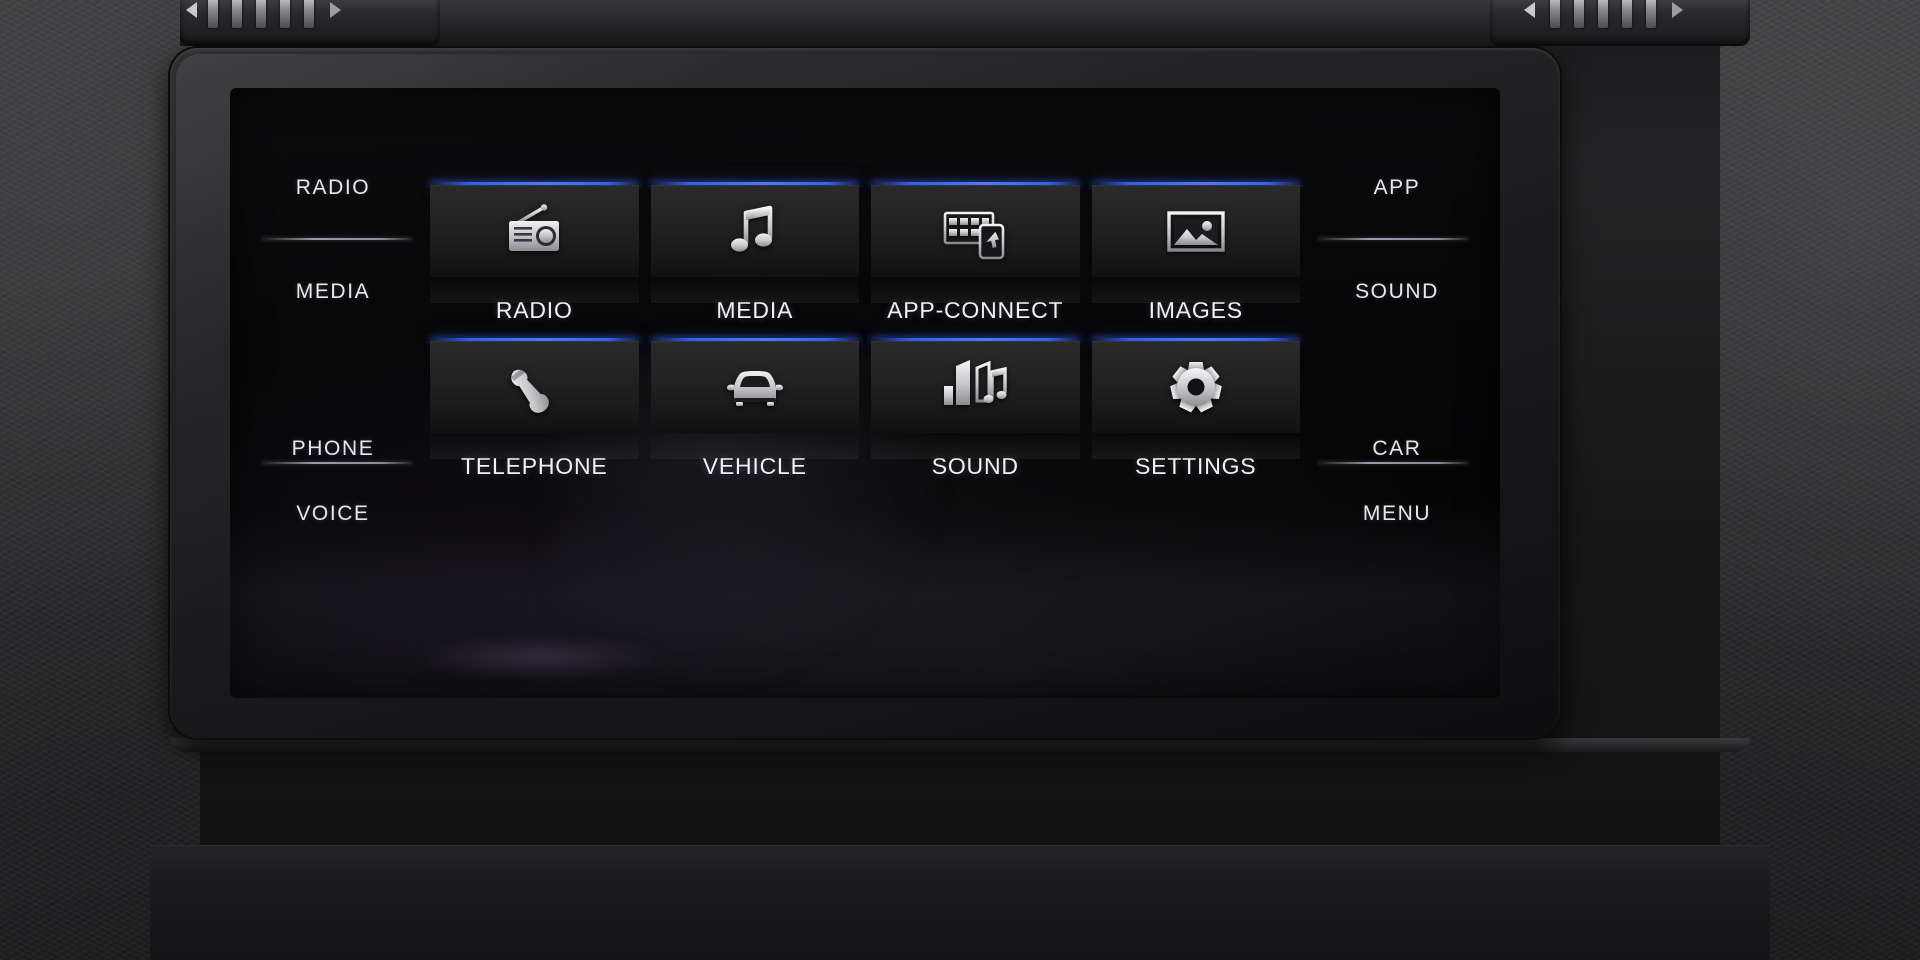 This screenshot has height=960, width=1920. What do you see at coordinates (975, 310) in the screenshot?
I see `tile-label: APP-CONNECT` at bounding box center [975, 310].